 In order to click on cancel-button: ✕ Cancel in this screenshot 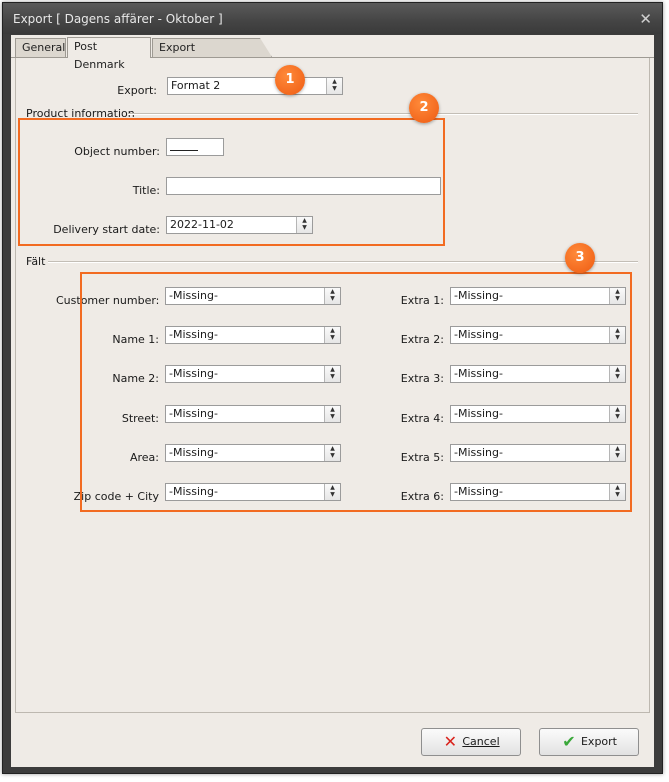, I will do `click(471, 742)`.